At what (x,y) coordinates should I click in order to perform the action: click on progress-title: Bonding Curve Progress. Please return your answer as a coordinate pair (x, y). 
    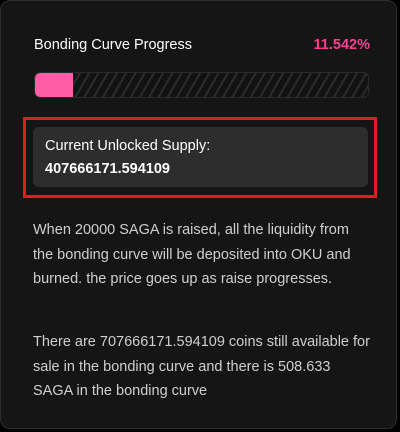
    Looking at the image, I should click on (113, 45).